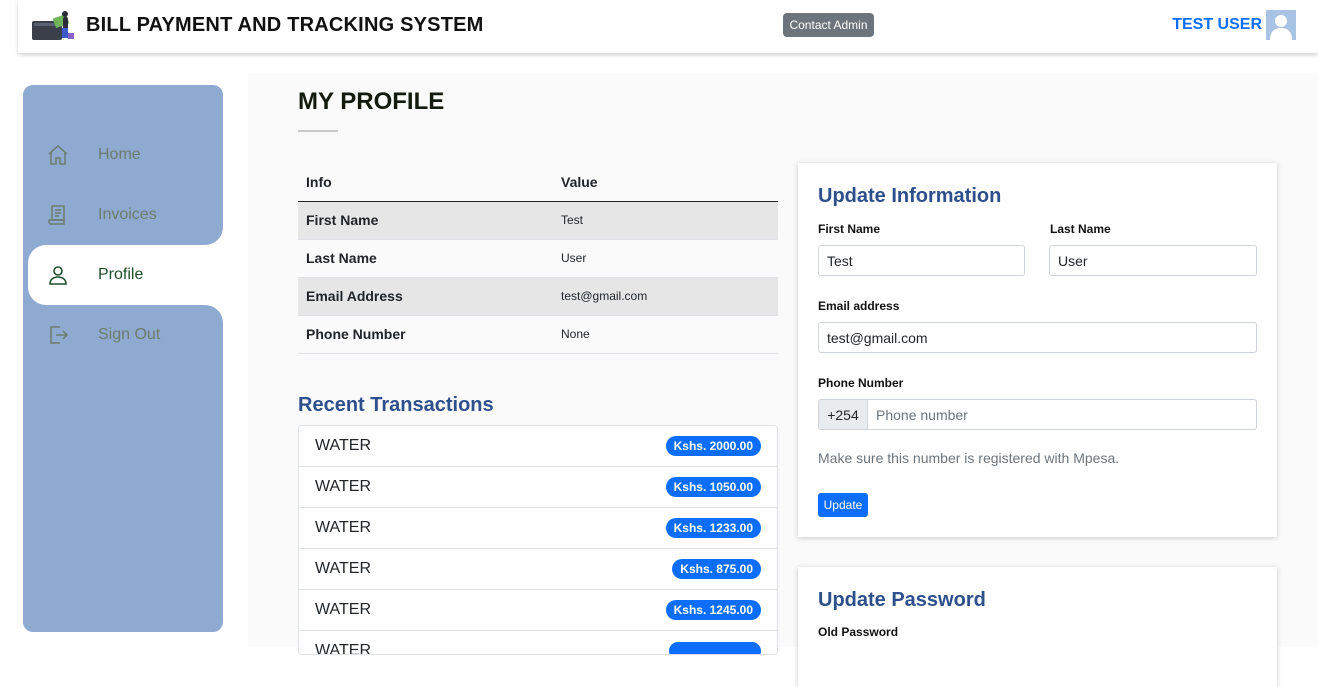  What do you see at coordinates (716, 569) in the screenshot?
I see `amount-badge: Kshs. 875.00` at bounding box center [716, 569].